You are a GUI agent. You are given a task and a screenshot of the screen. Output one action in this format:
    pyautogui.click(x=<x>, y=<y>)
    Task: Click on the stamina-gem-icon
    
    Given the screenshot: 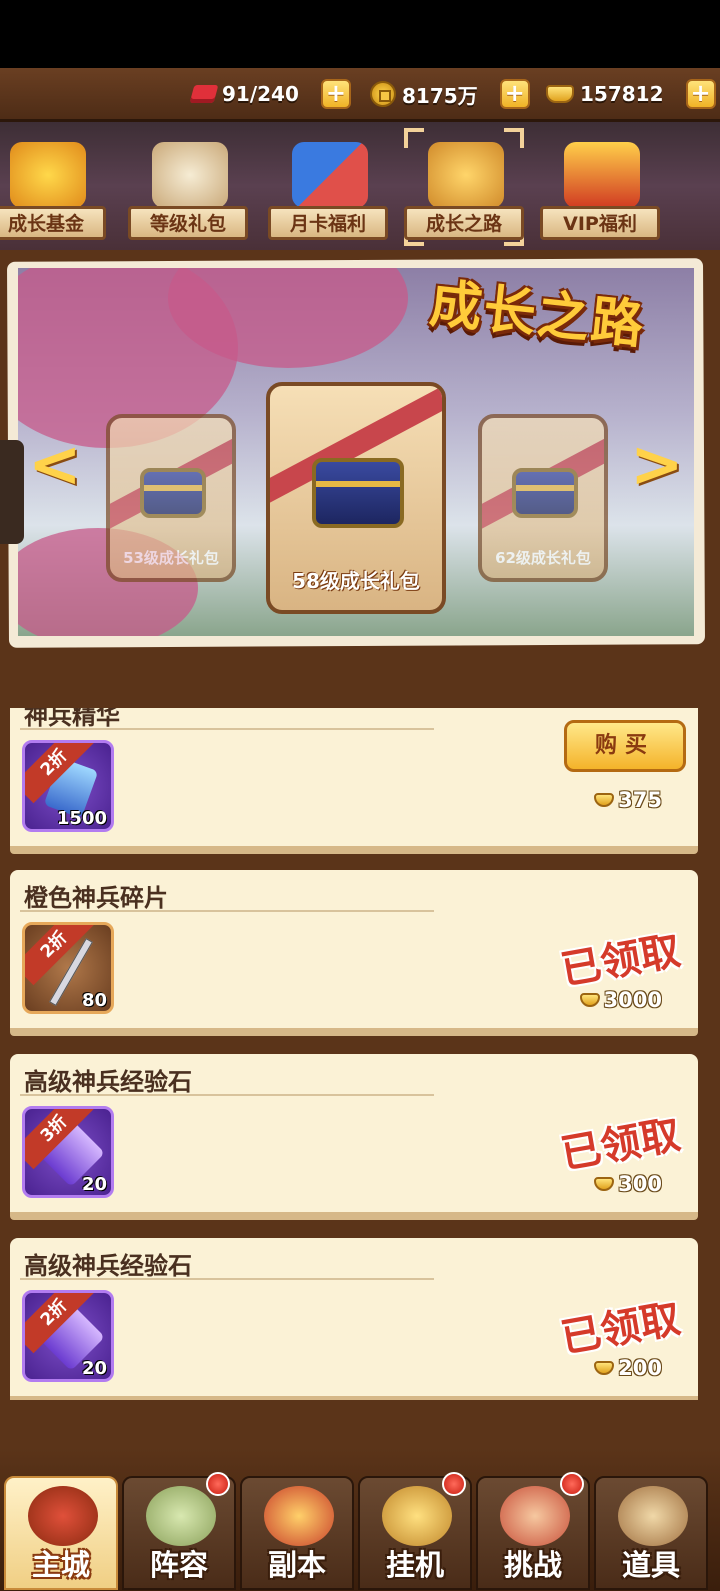 What is the action you would take?
    pyautogui.click(x=204, y=94)
    